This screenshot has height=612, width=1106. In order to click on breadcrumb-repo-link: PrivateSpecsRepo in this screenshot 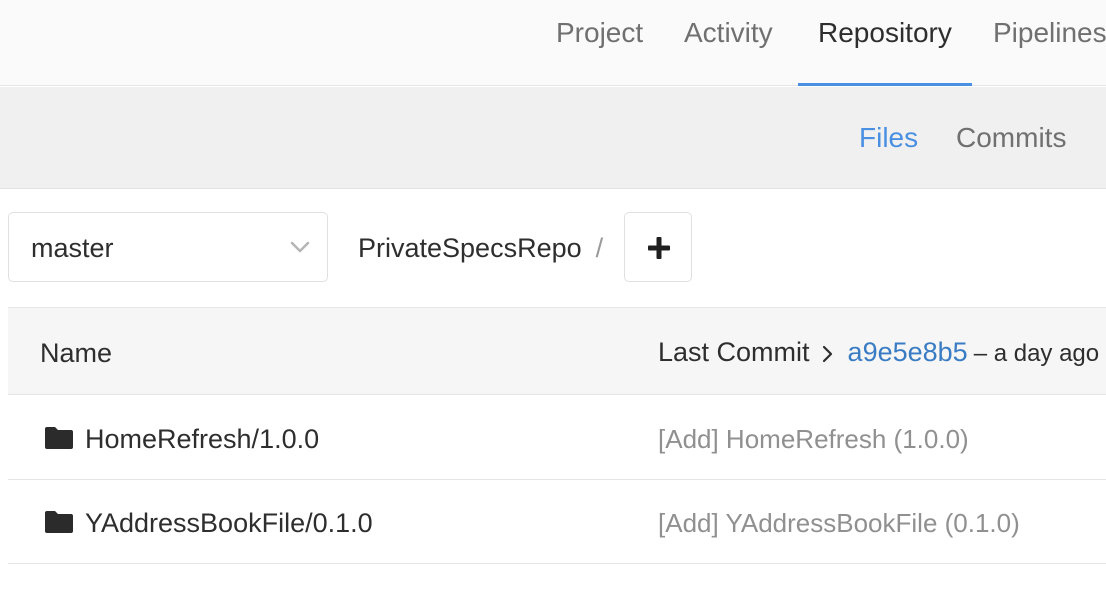, I will do `click(470, 248)`.